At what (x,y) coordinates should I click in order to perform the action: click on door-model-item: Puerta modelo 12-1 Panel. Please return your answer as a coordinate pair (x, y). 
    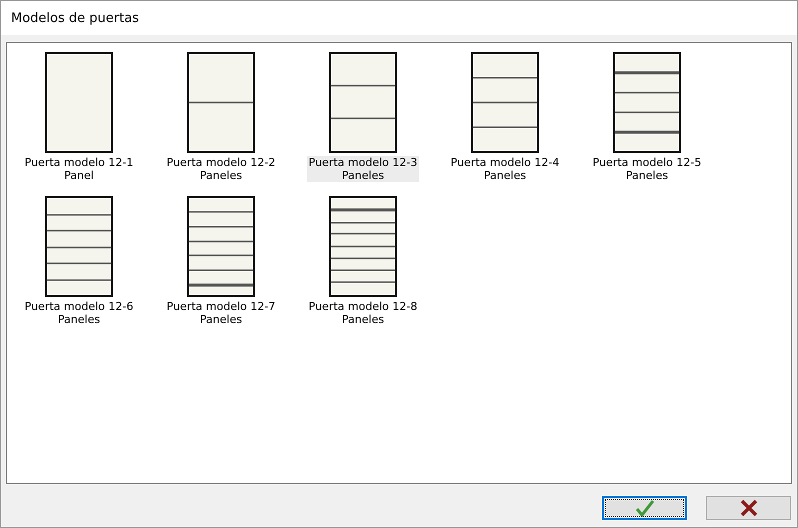
    Looking at the image, I should click on (79, 169).